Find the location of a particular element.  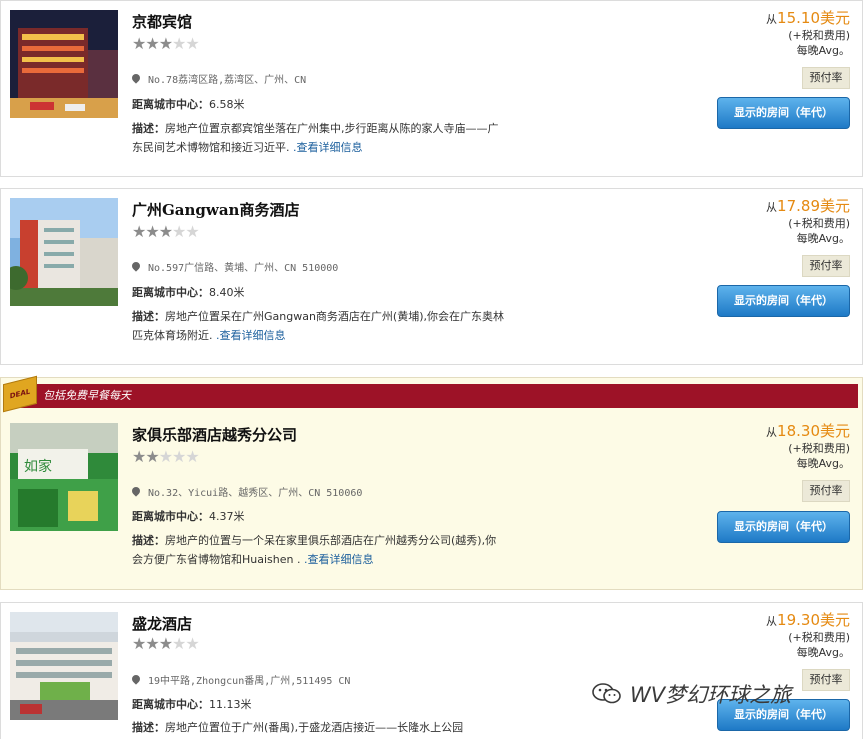

hotel-description: 描述：房地产位置位于广州(番禺),于盛龙酒店接近——长隆水上公园 is located at coordinates (319, 727).